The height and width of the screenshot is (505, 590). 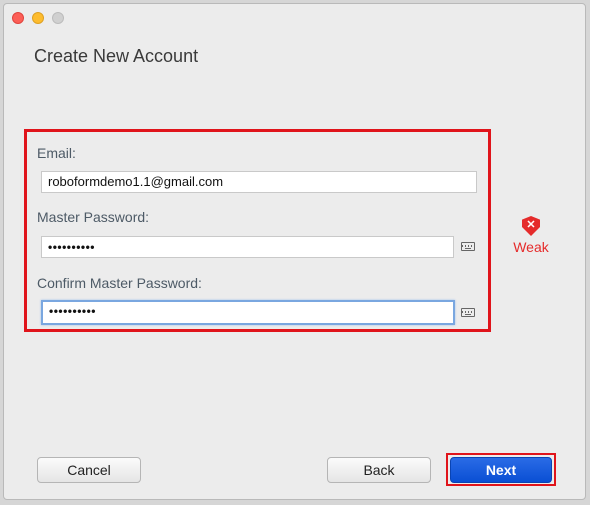 I want to click on password-strength-indicator: ✕ Weak, so click(x=531, y=235).